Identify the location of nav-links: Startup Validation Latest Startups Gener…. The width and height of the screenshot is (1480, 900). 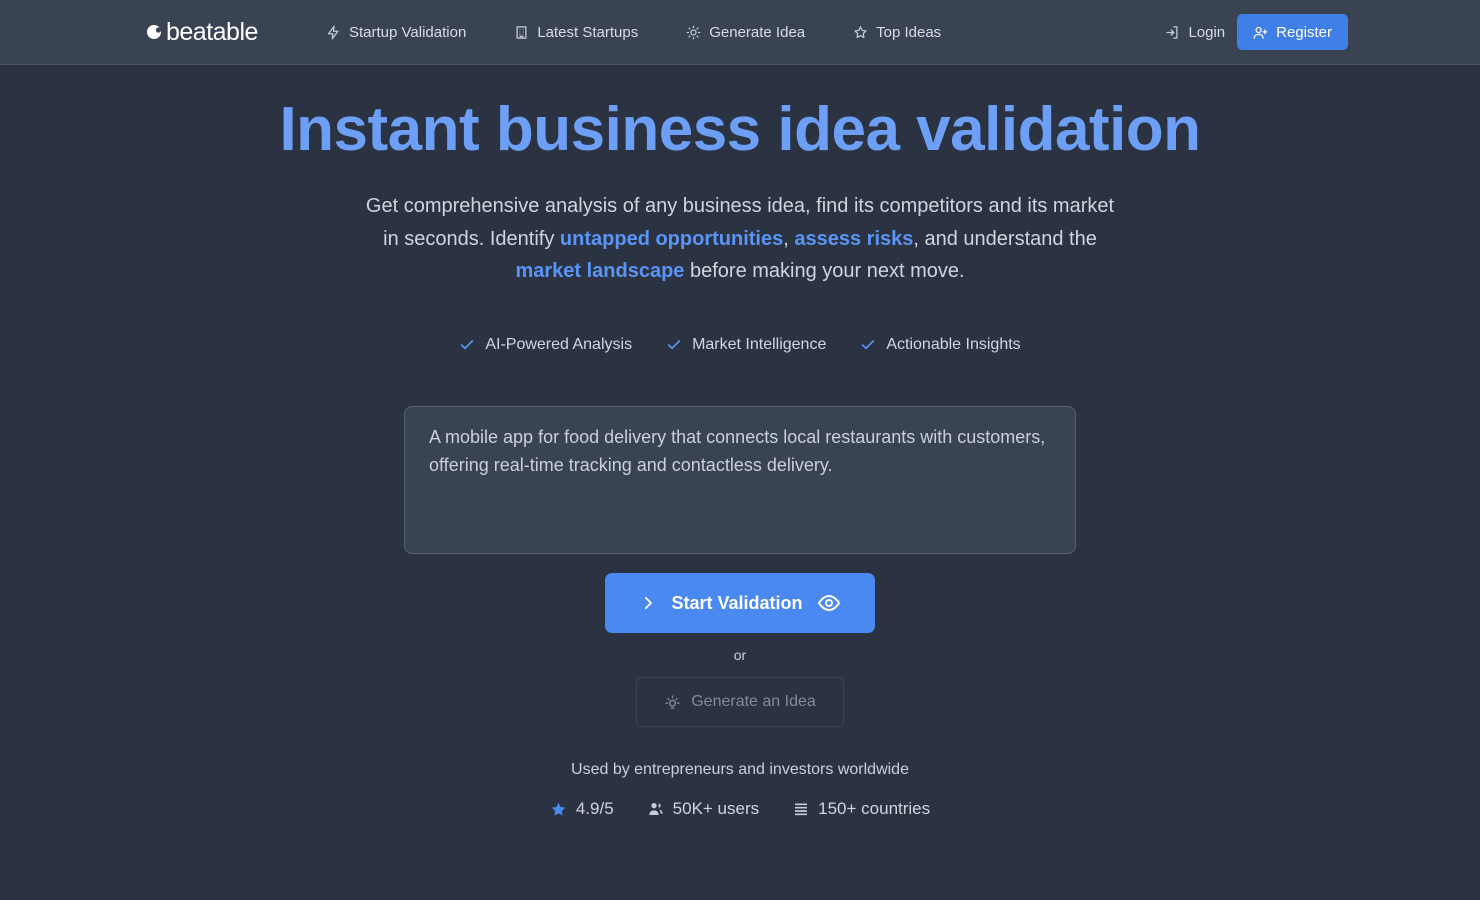
(657, 32).